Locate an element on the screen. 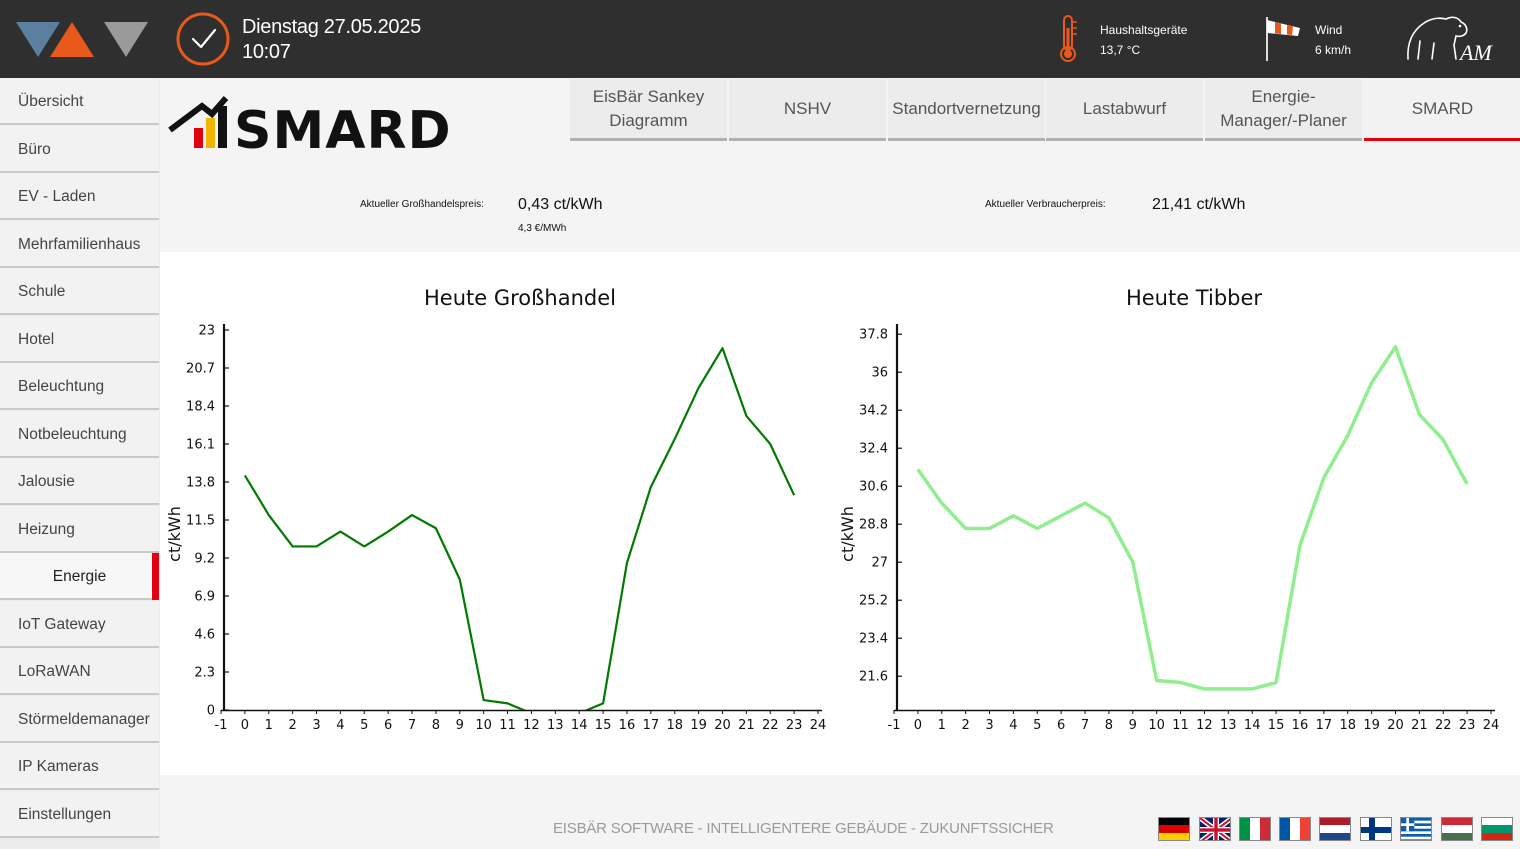 This screenshot has height=849, width=1520. y-tick-label: 16.1 is located at coordinates (200, 445).